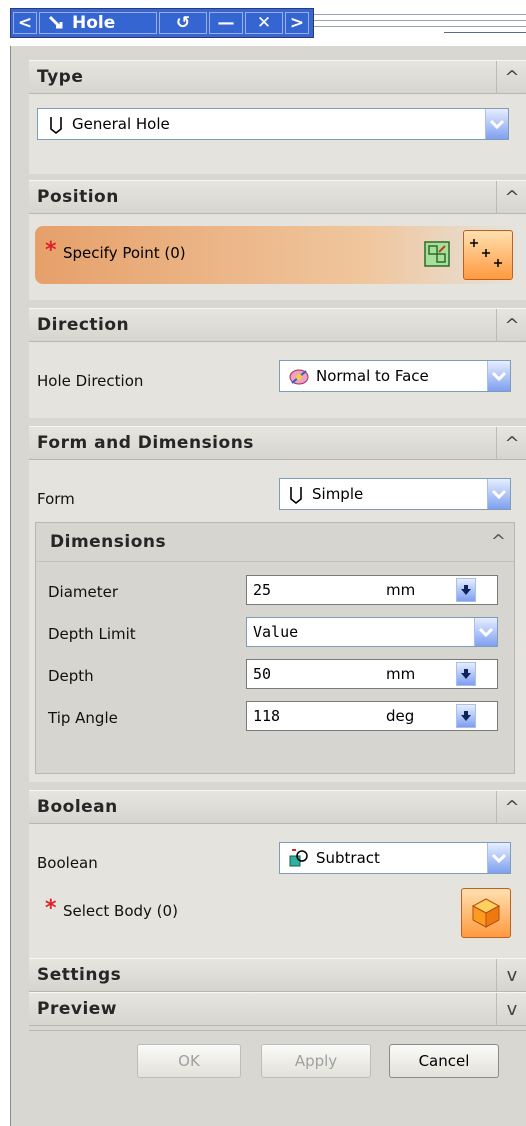  Describe the element at coordinates (78, 197) in the screenshot. I see `section-position-title: Position` at that location.